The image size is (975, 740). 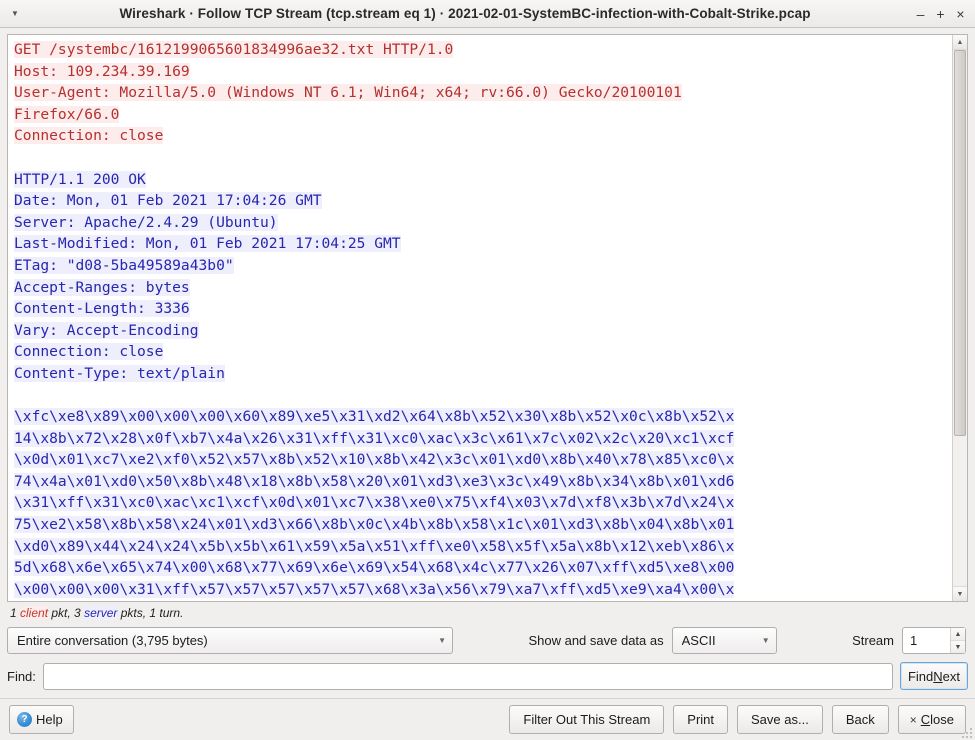 I want to click on status-suffix: pkts, 1 turn., so click(x=150, y=613).